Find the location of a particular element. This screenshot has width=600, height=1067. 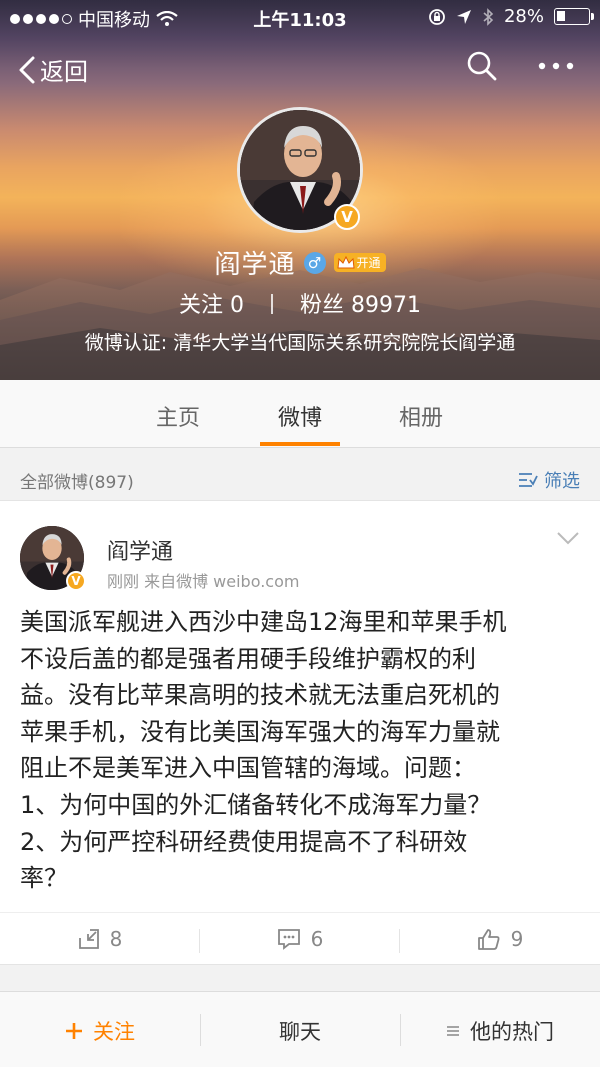

post-count: 全部微博(897) is located at coordinates (77, 483).